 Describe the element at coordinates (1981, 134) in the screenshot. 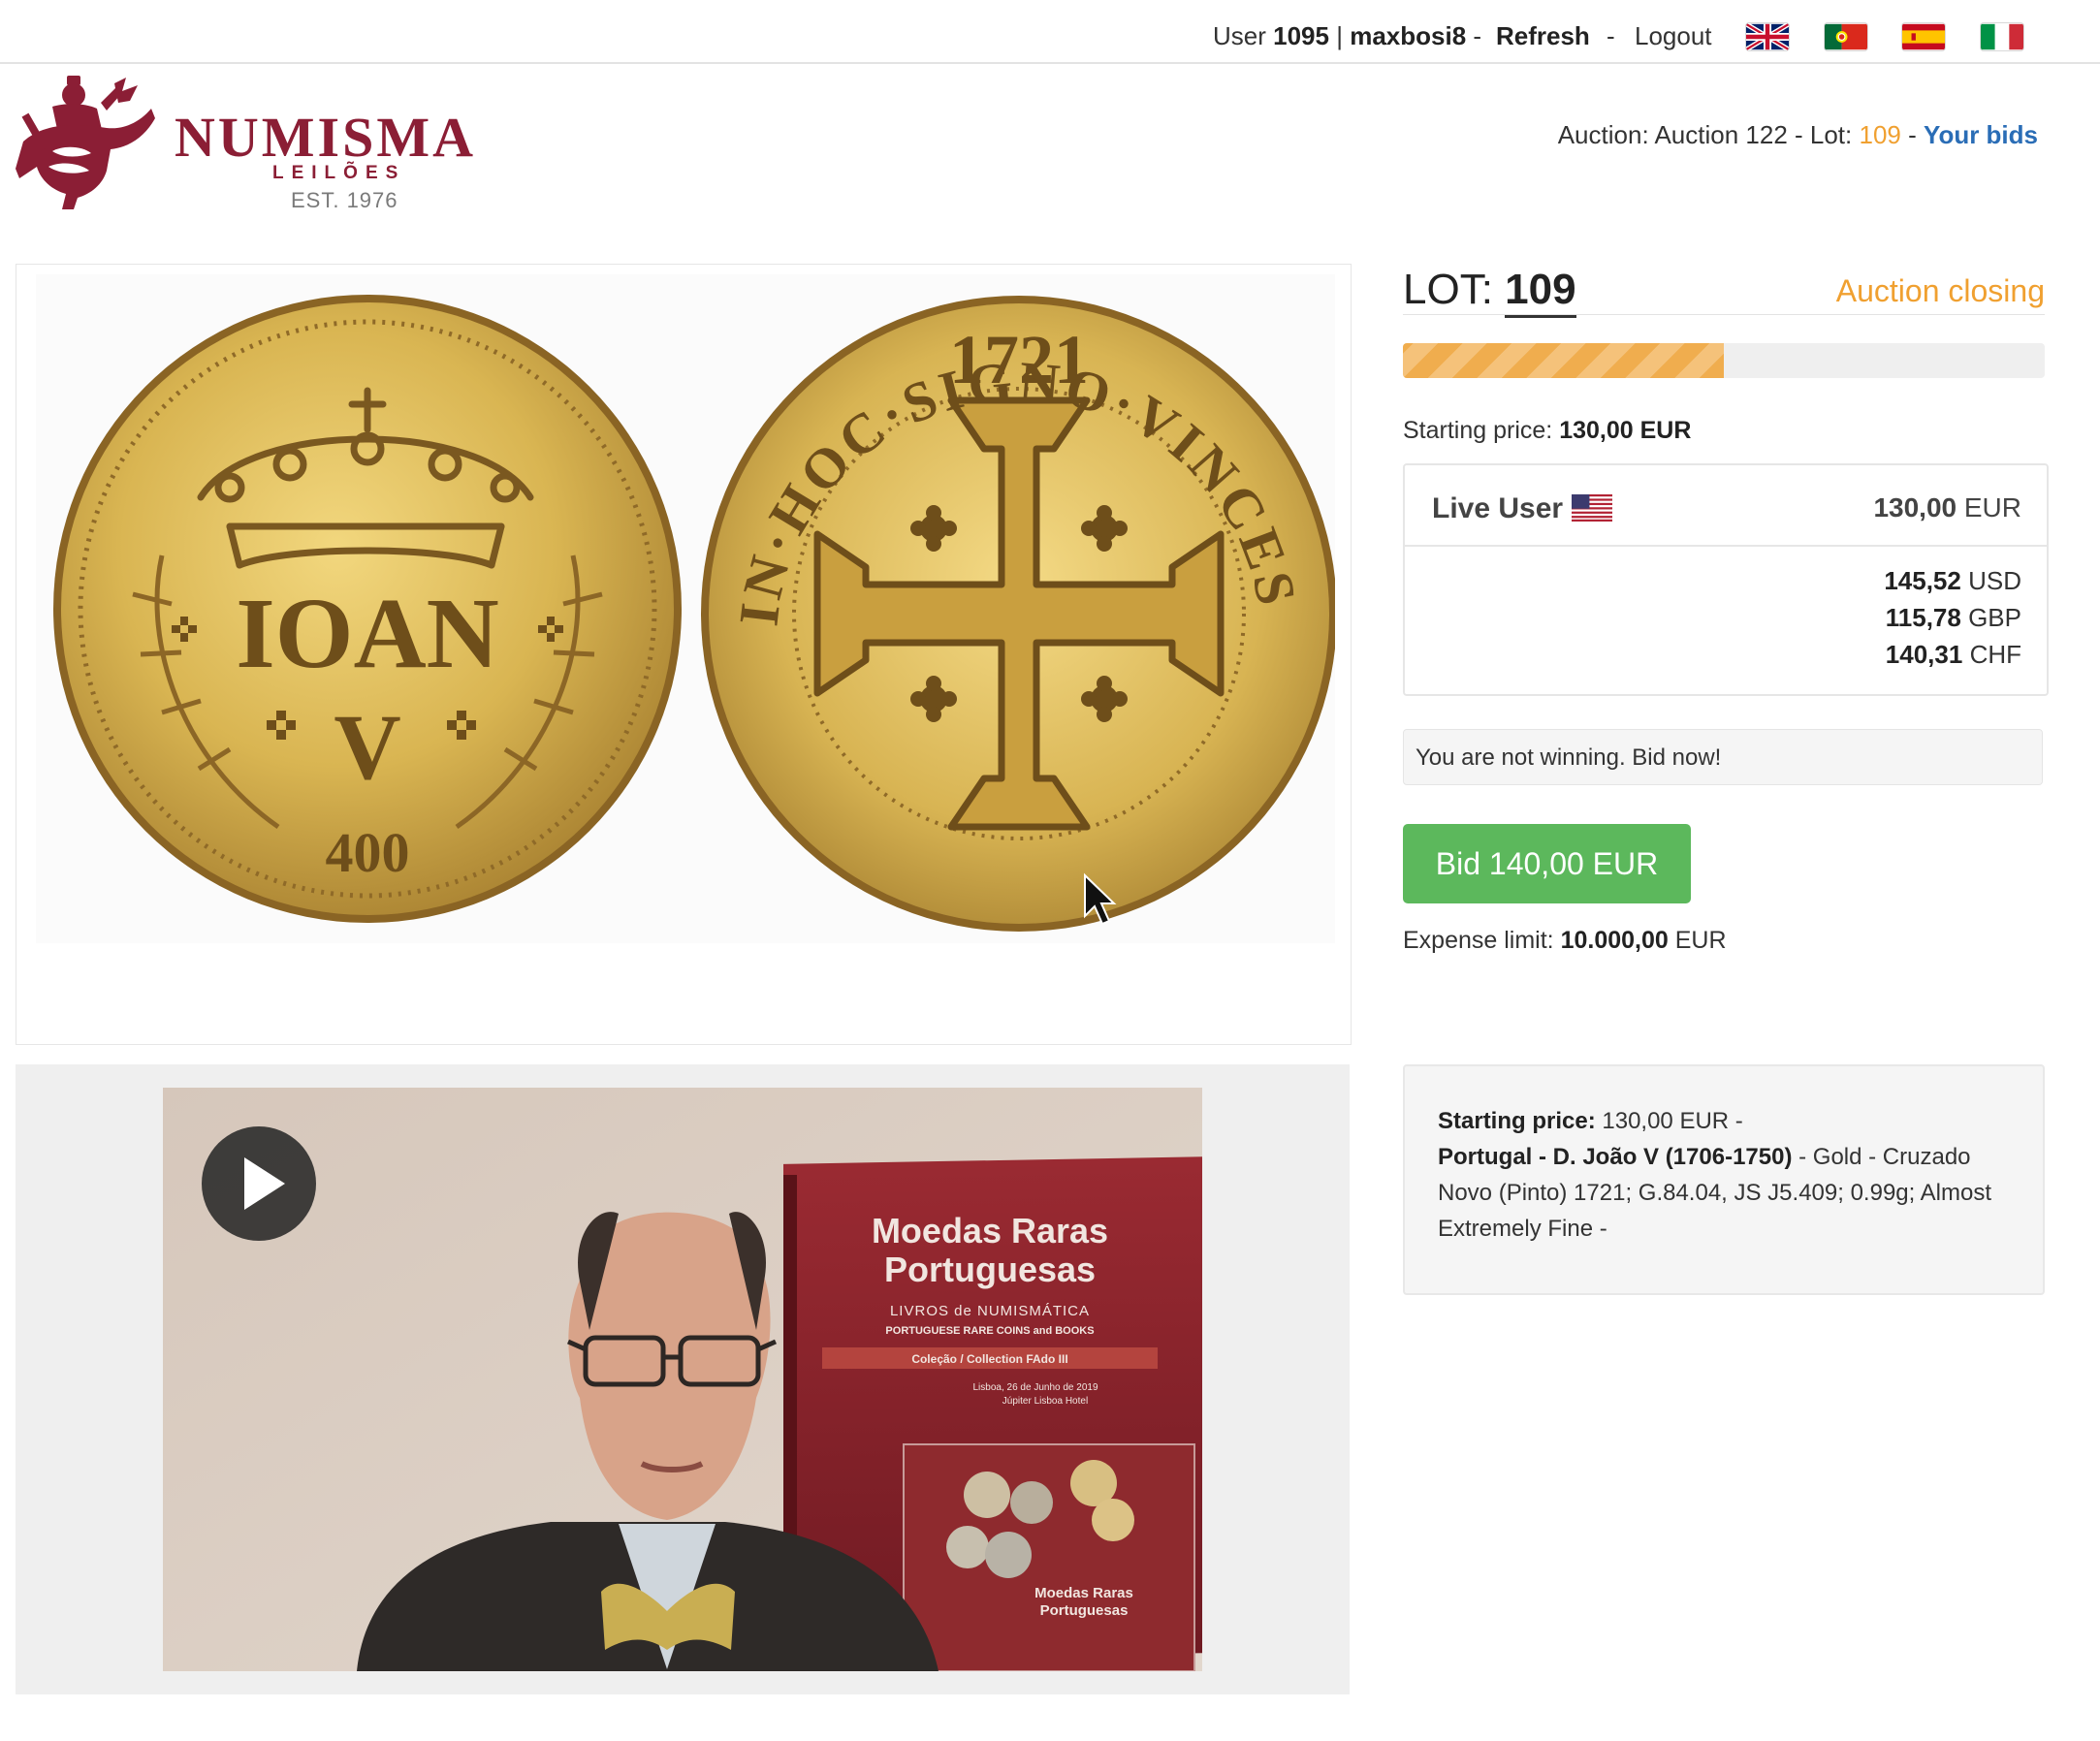

I see `your-bids-link: Your bids` at that location.